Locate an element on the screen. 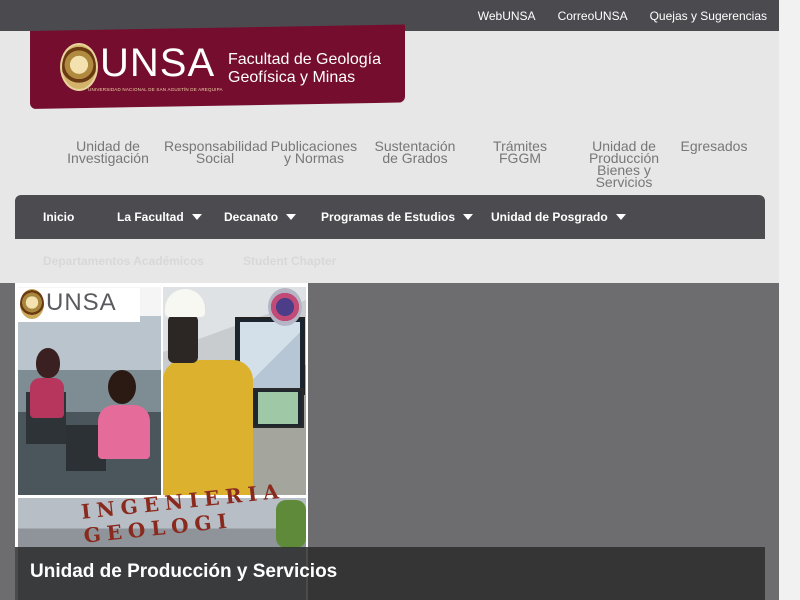  subnav-item-tramites: Trámites FGGM is located at coordinates (520, 152).